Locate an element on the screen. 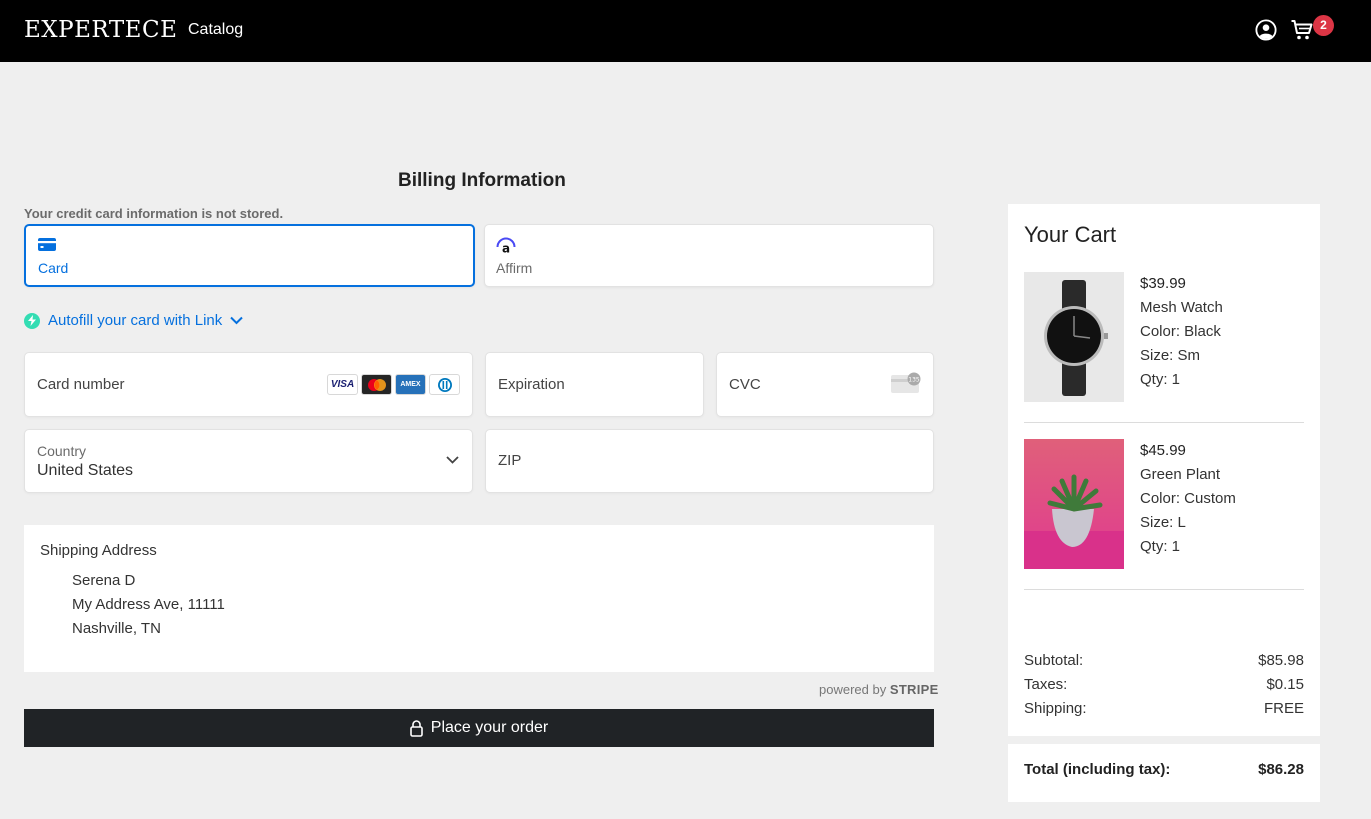 This screenshot has height=819, width=1371. zip-input: ZIP is located at coordinates (709, 461).